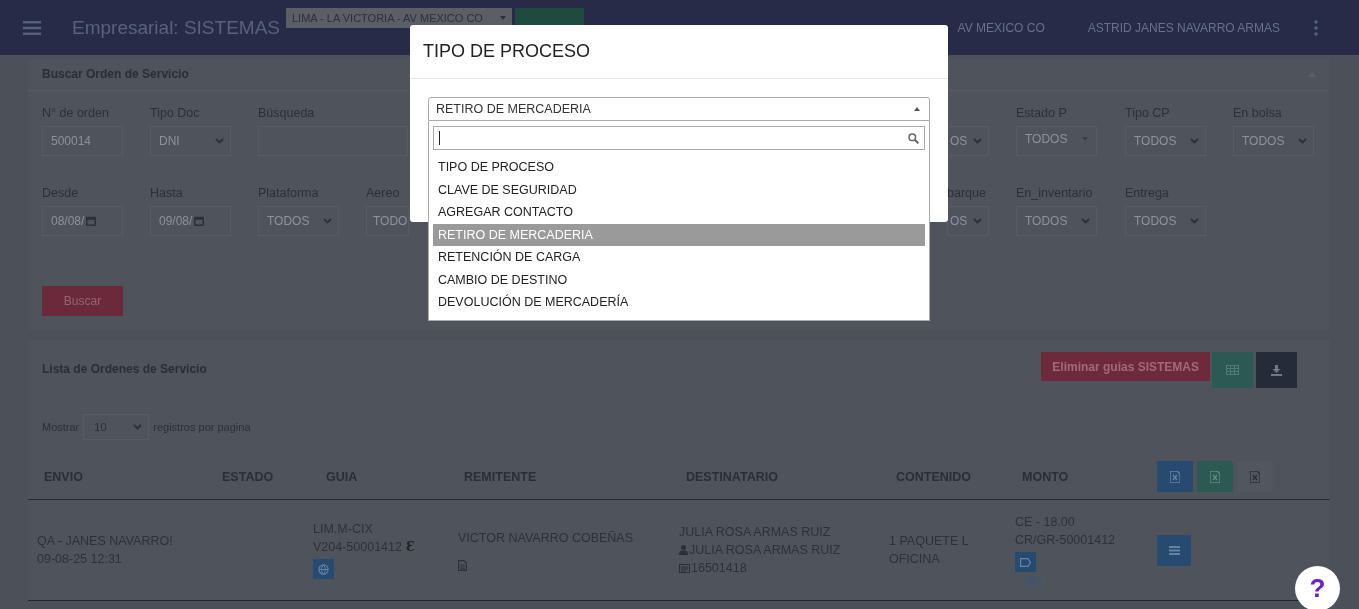 Image resolution: width=1359 pixels, height=609 pixels. I want to click on change-button, so click(549, 17).